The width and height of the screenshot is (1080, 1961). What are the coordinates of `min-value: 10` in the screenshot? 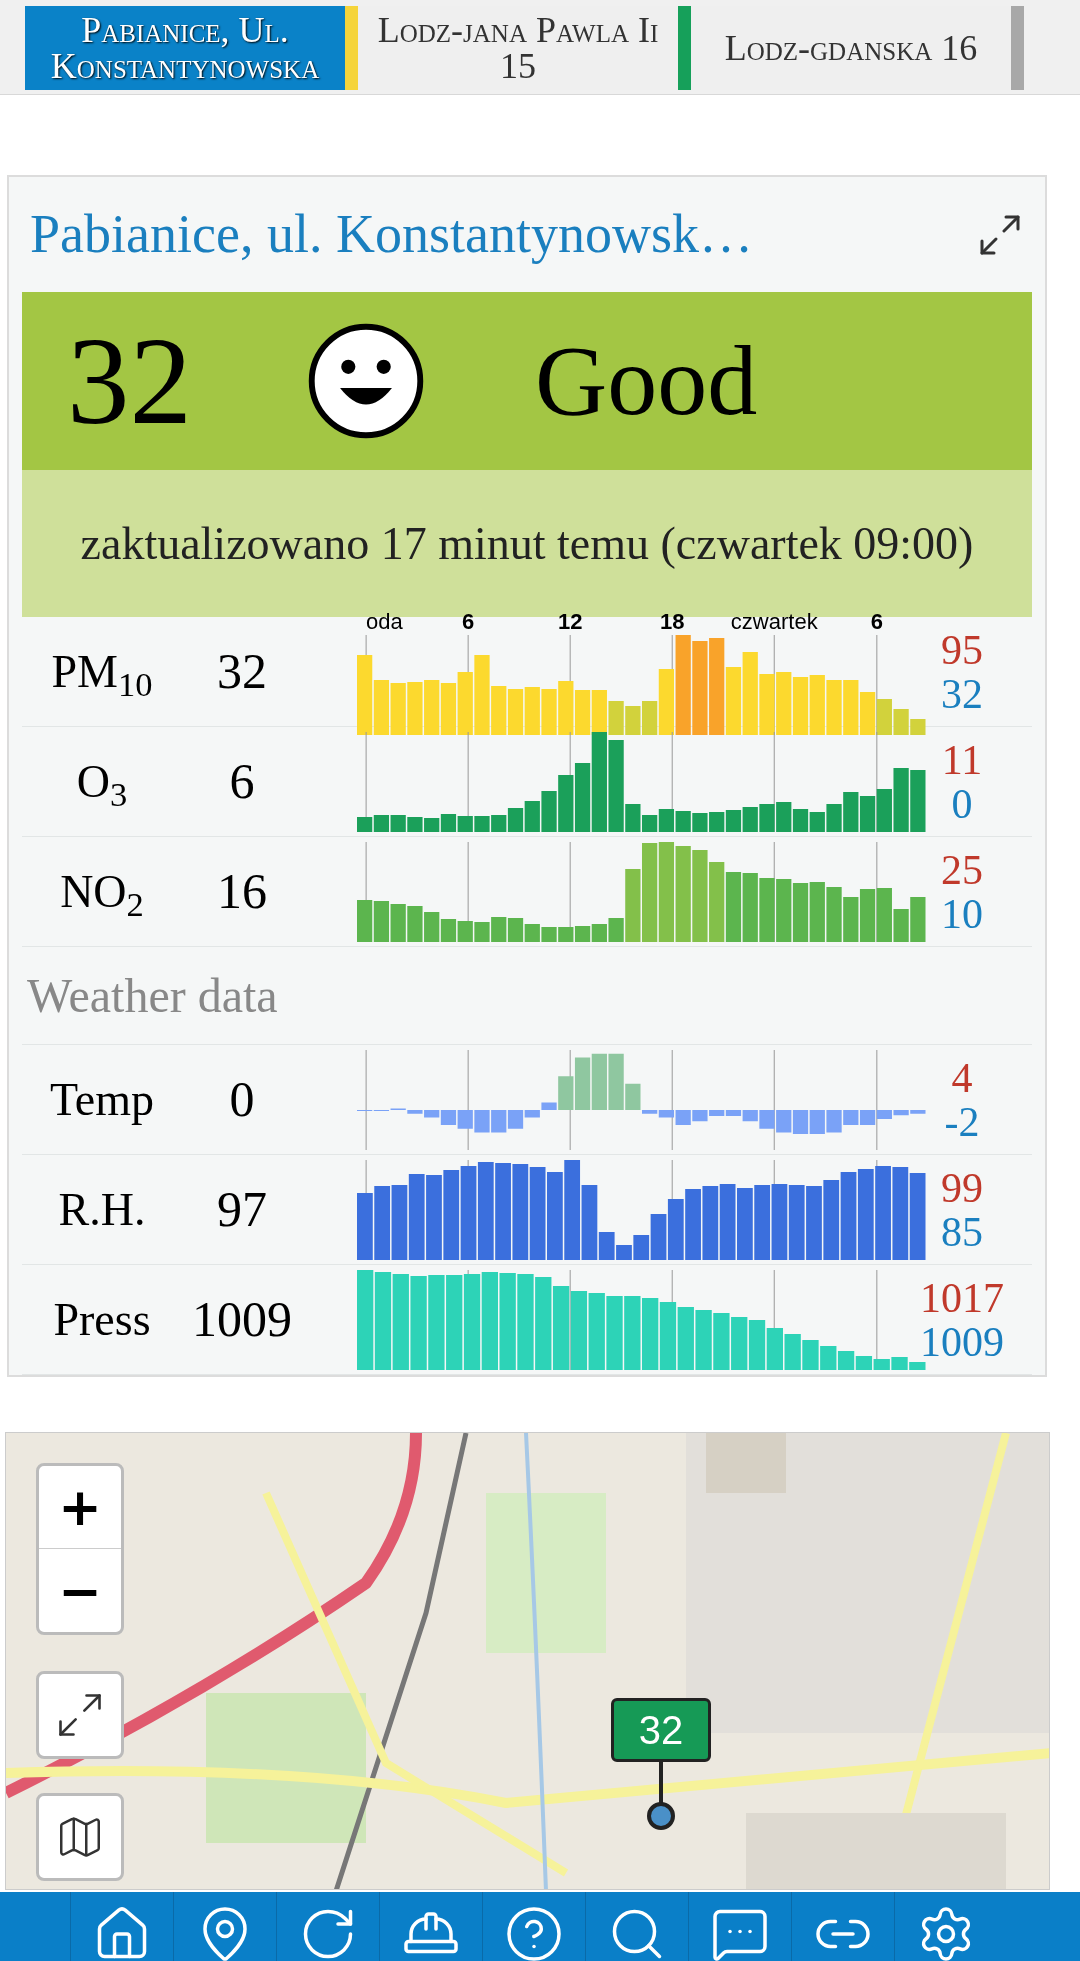 It's located at (962, 913).